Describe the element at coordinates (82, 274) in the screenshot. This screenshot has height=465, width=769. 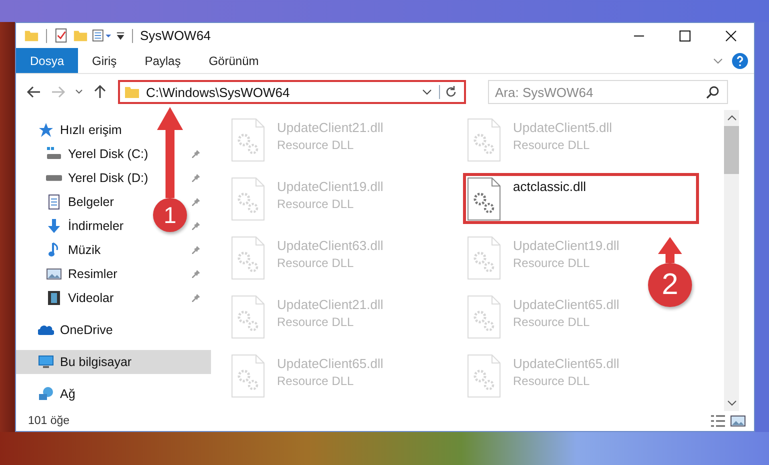
I see `nav-item: Resimler` at that location.